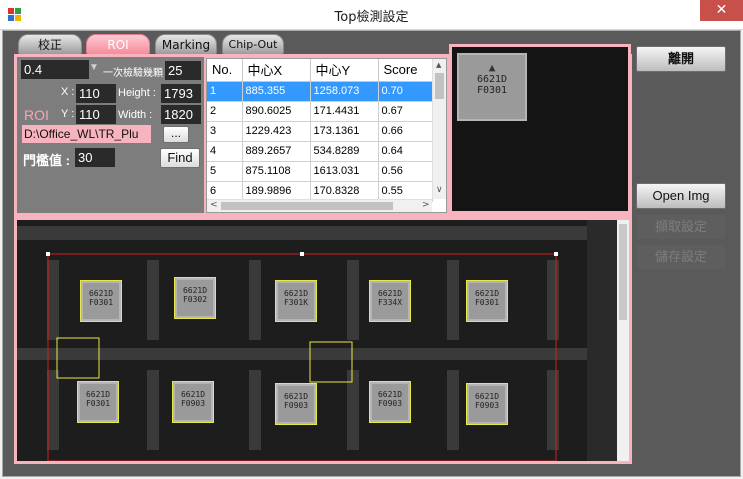 The height and width of the screenshot is (479, 743). What do you see at coordinates (344, 111) in the screenshot?
I see `cell: 171.4431` at bounding box center [344, 111].